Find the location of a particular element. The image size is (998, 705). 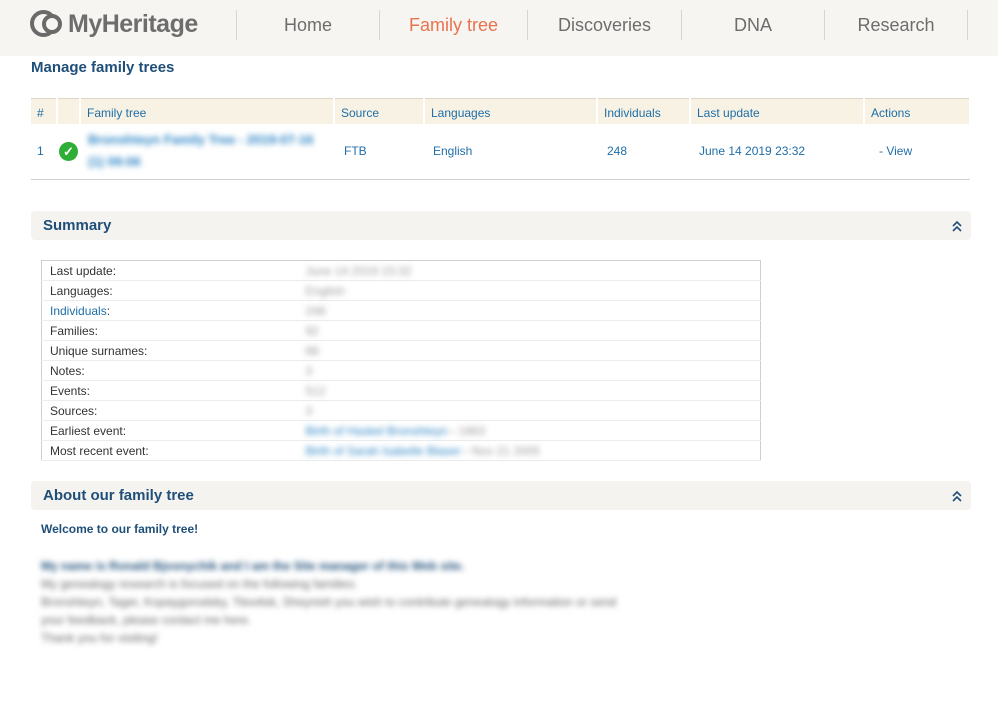

column-header-actions: Actions is located at coordinates (917, 111).